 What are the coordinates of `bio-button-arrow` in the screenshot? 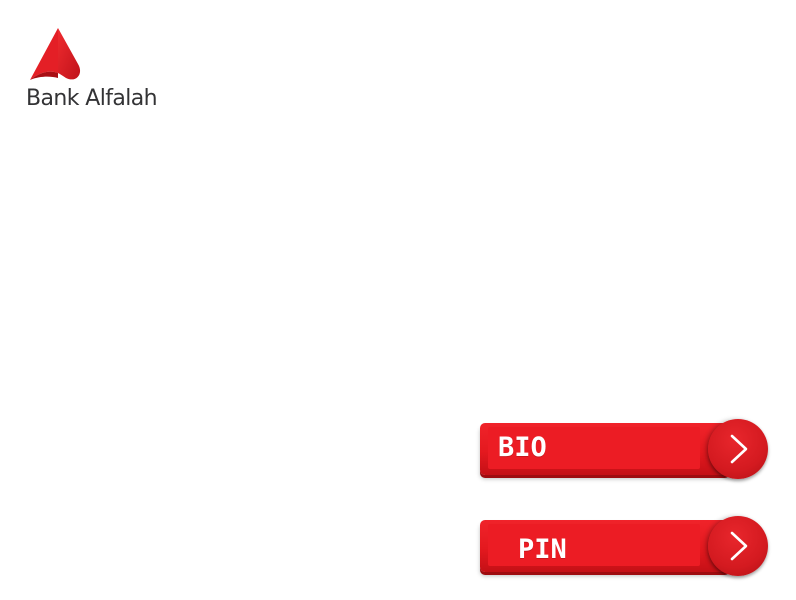 It's located at (738, 449).